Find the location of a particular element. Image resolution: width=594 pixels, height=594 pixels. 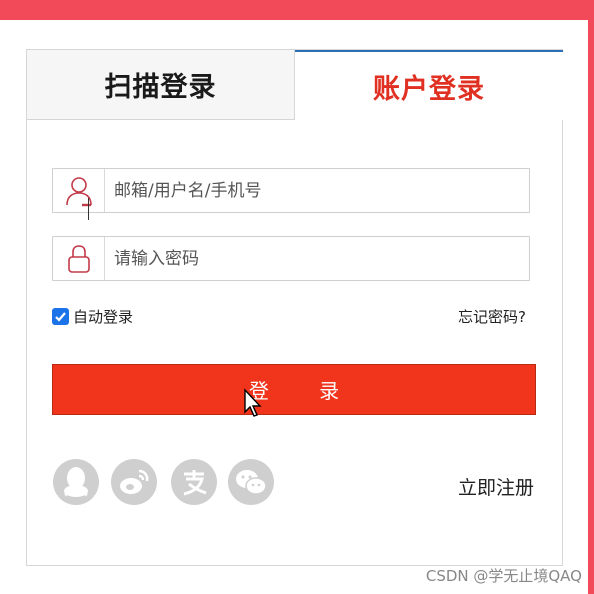

weibo-icon is located at coordinates (134, 482).